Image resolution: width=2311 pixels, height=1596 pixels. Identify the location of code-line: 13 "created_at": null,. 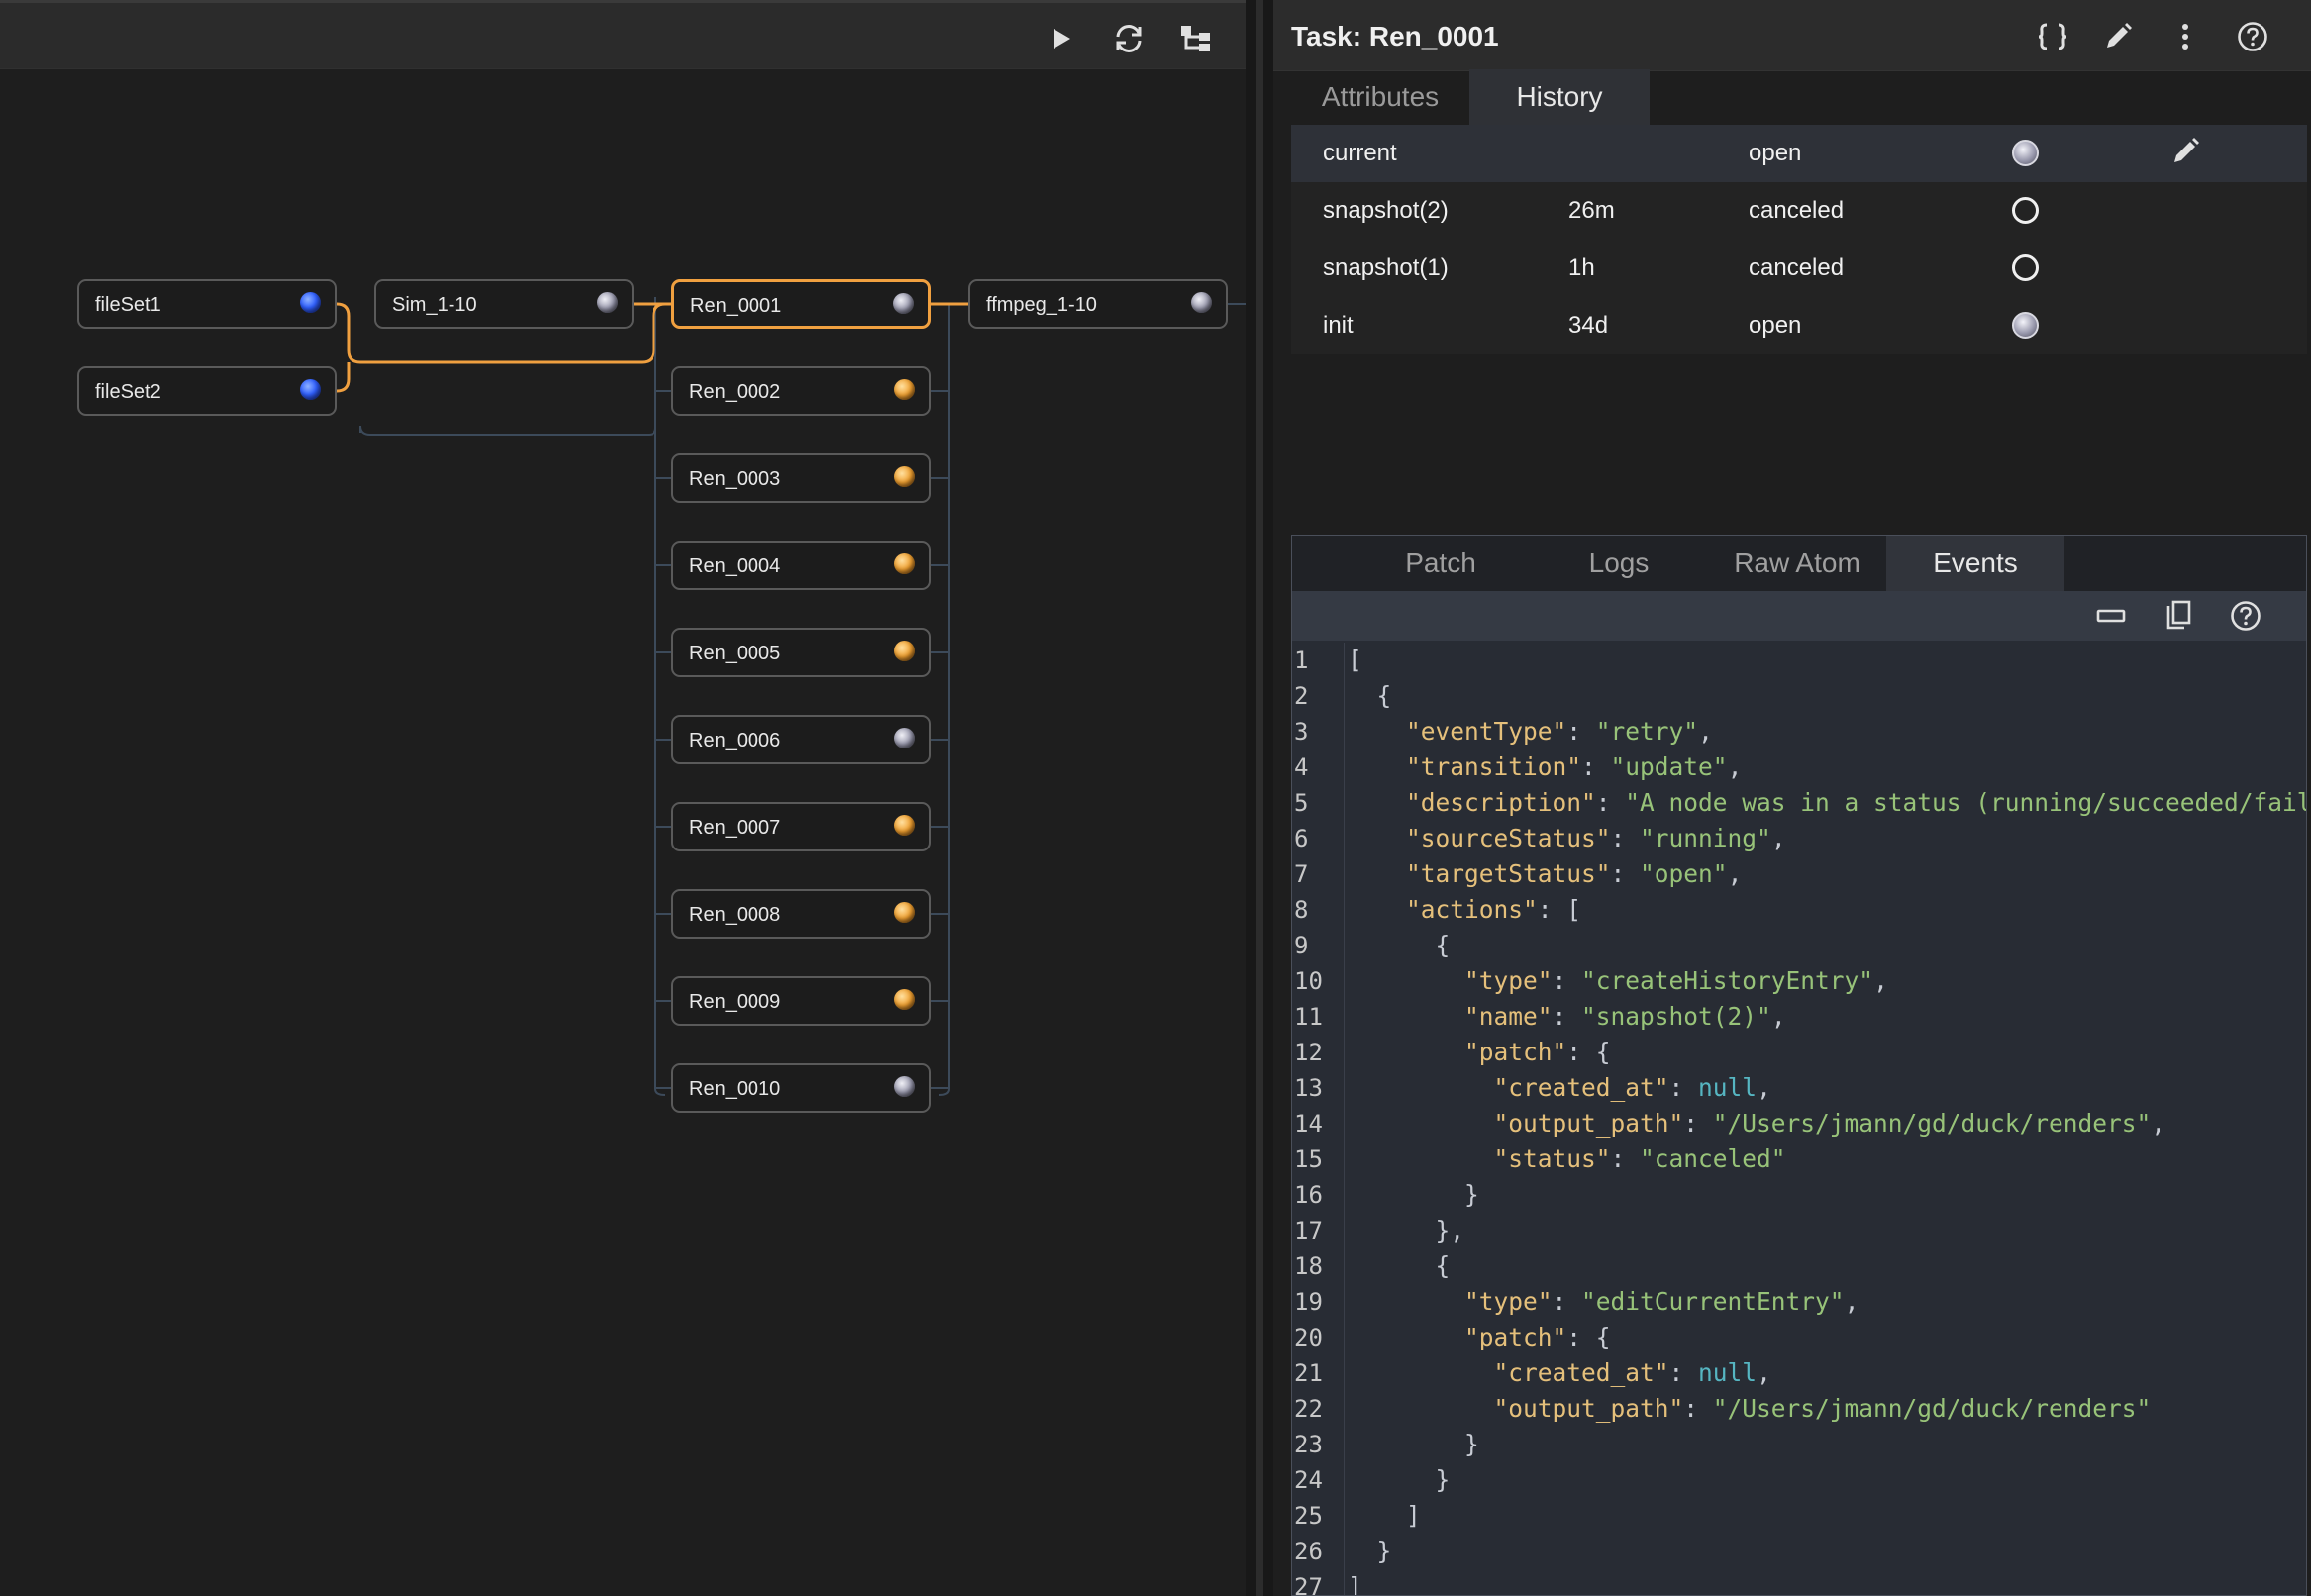
(1799, 1088).